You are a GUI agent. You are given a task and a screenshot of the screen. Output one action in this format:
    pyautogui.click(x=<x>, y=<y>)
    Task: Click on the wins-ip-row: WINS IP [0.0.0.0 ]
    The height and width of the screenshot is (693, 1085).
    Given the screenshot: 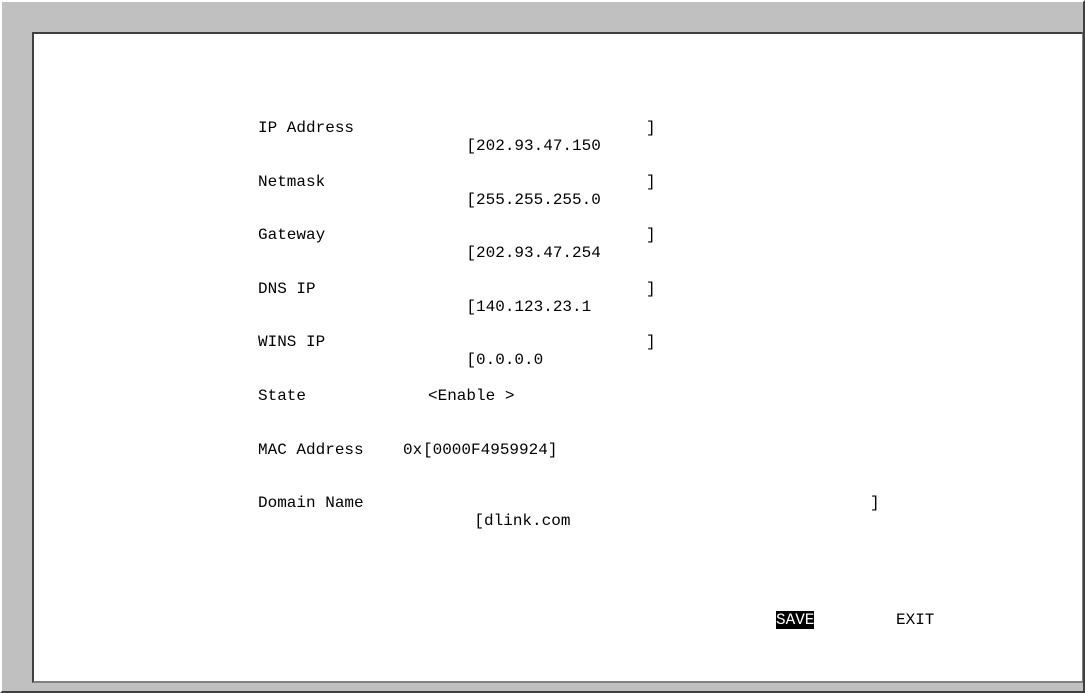 What is the action you would take?
    pyautogui.click(x=457, y=351)
    